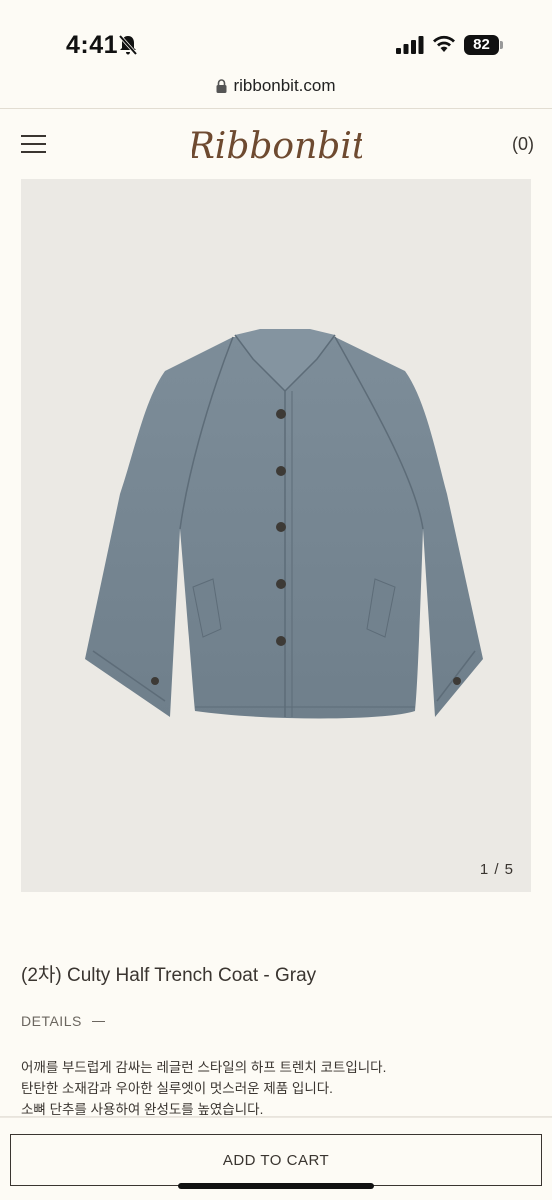 Image resolution: width=552 pixels, height=1200 pixels. What do you see at coordinates (204, 1067) in the screenshot?
I see `description-line: 어깨를 부드럽게 감싸는 레글런 스타일의 하프 트렌치 코트입니다.` at bounding box center [204, 1067].